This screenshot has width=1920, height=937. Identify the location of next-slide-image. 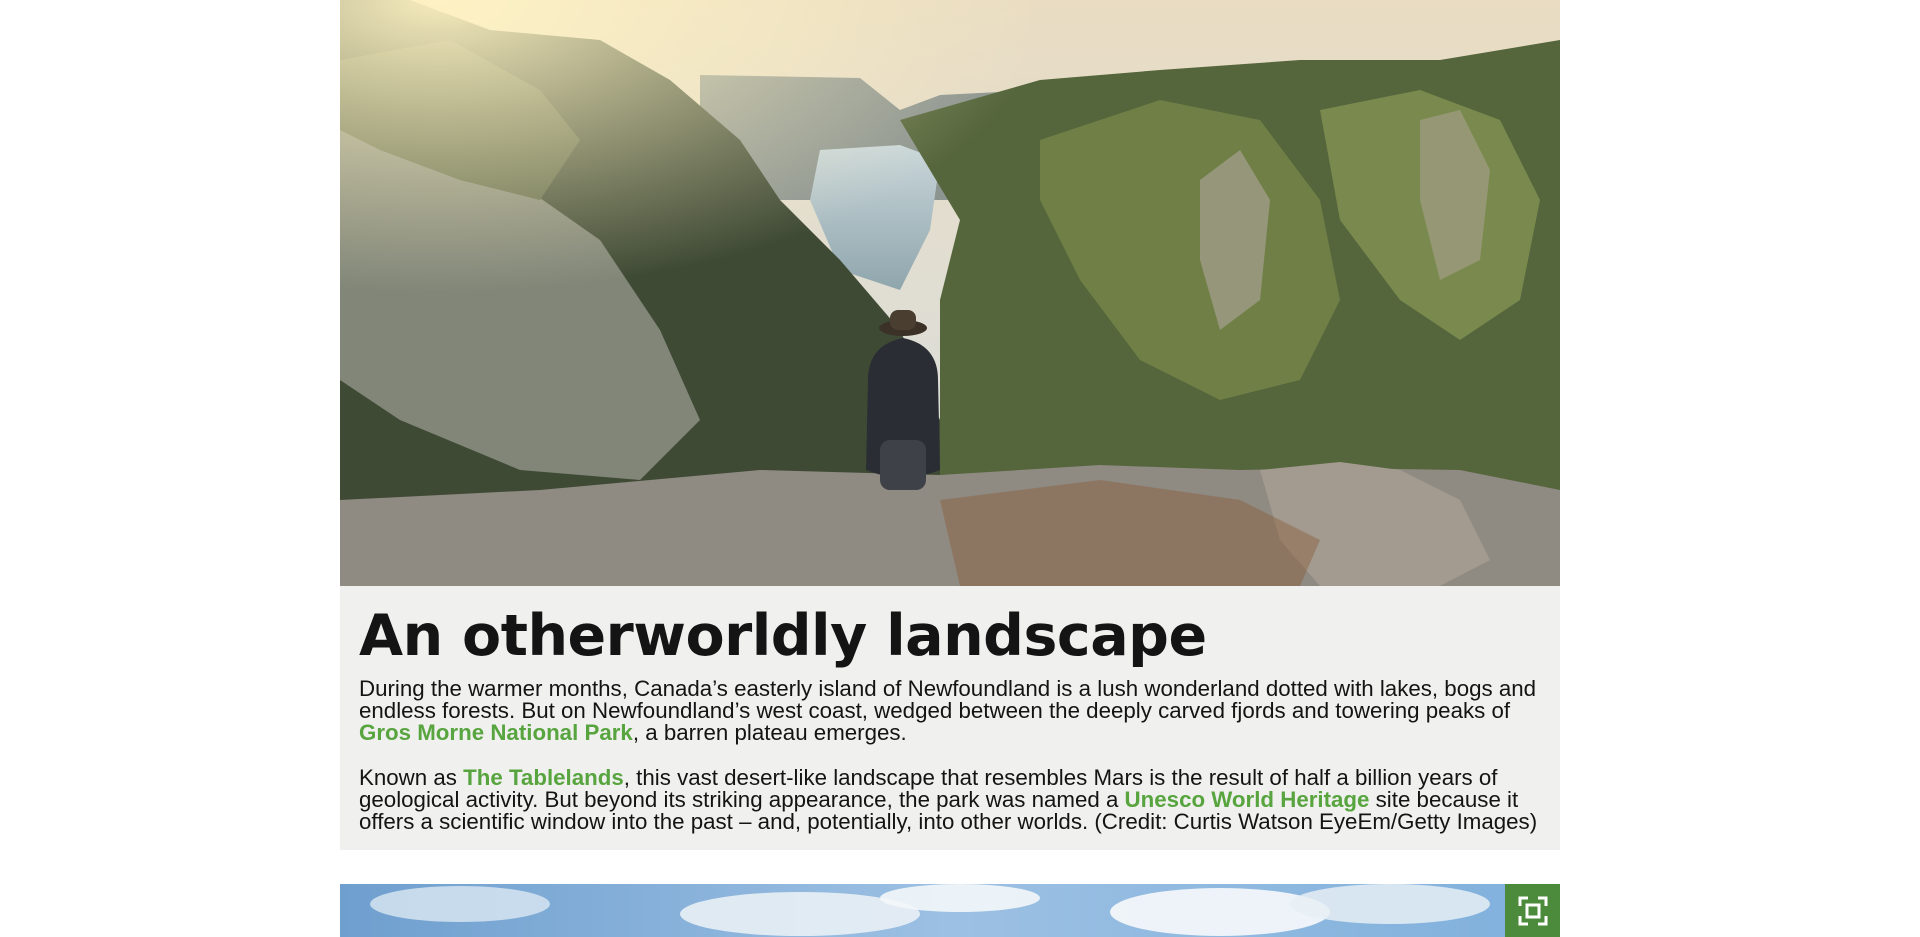
(950, 910).